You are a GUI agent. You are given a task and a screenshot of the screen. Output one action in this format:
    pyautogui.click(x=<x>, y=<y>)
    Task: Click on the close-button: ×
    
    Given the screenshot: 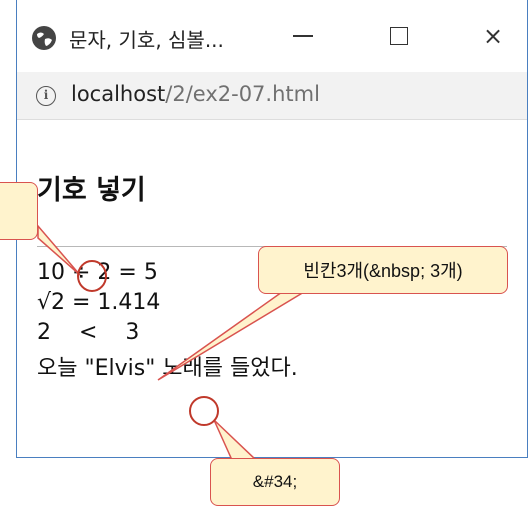 What is the action you would take?
    pyautogui.click(x=493, y=36)
    